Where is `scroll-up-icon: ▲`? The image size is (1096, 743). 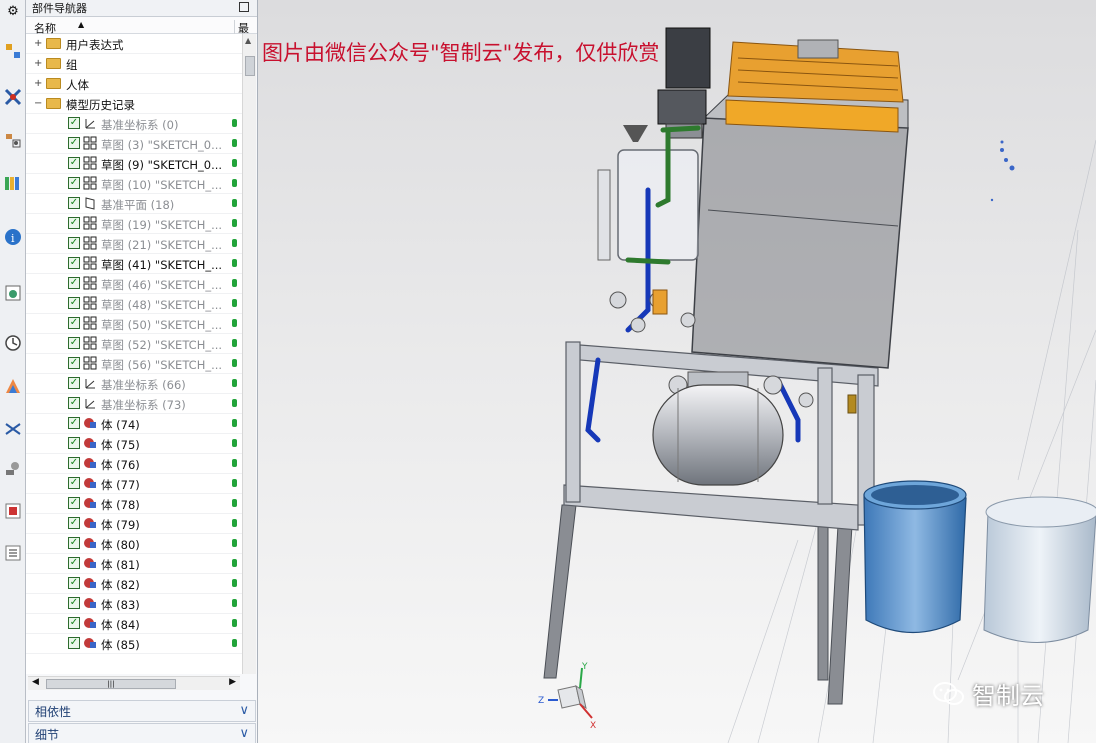 scroll-up-icon: ▲ is located at coordinates (248, 40).